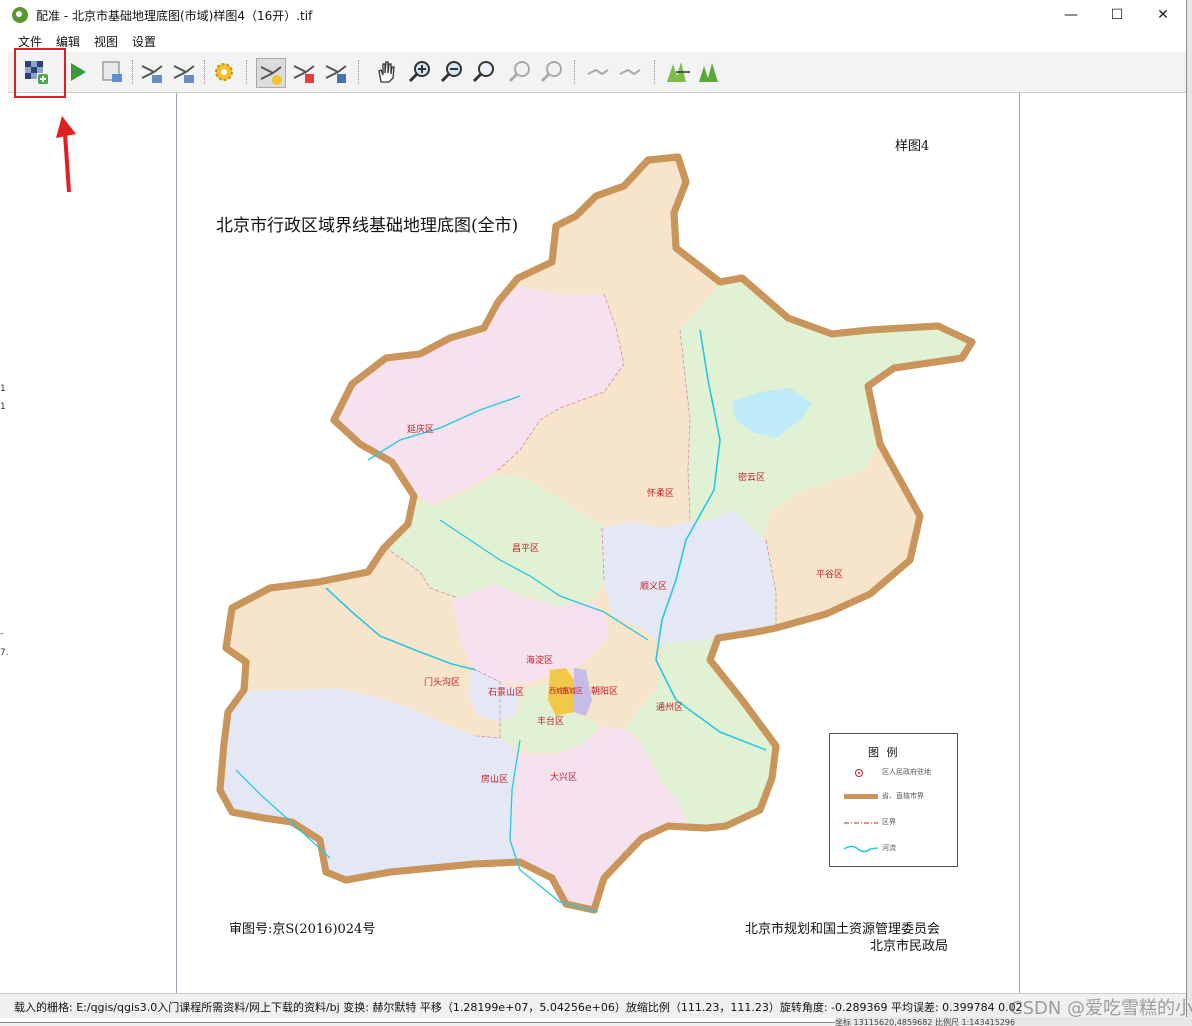  I want to click on label-daxing: 大兴区, so click(564, 778).